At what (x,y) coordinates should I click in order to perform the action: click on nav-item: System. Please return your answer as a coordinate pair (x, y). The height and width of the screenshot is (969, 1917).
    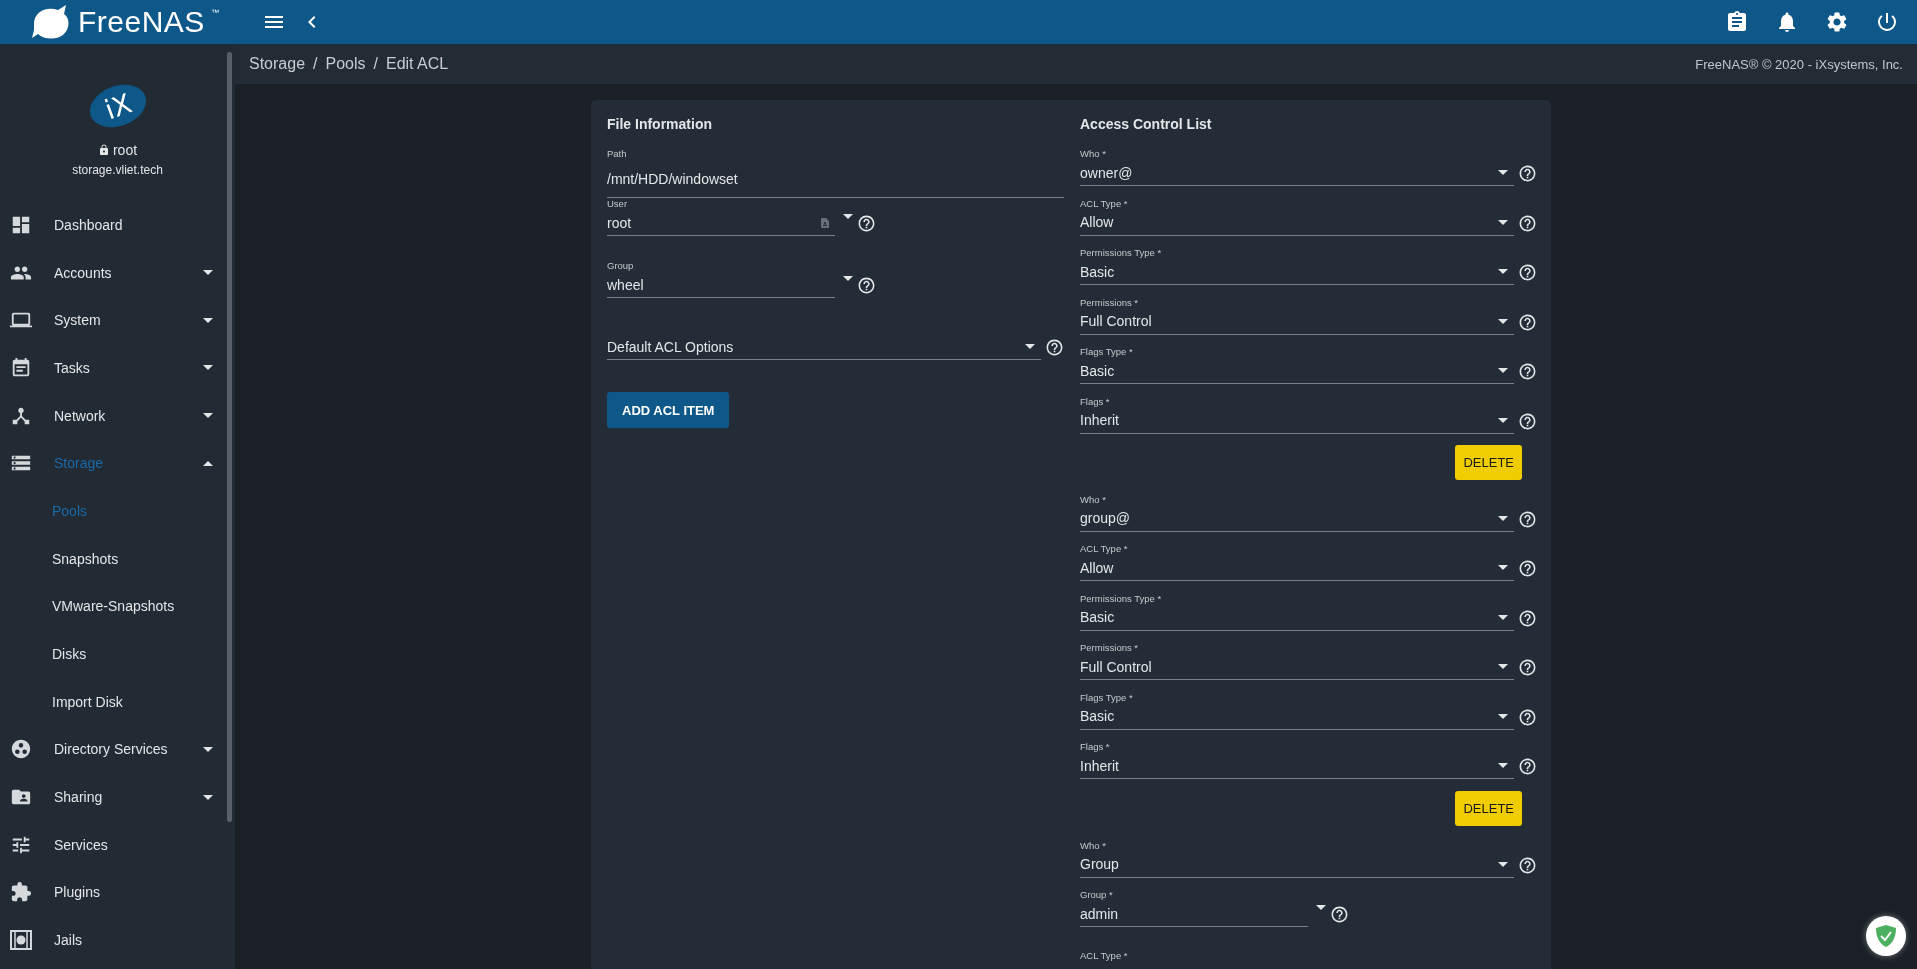
    Looking at the image, I should click on (117, 320).